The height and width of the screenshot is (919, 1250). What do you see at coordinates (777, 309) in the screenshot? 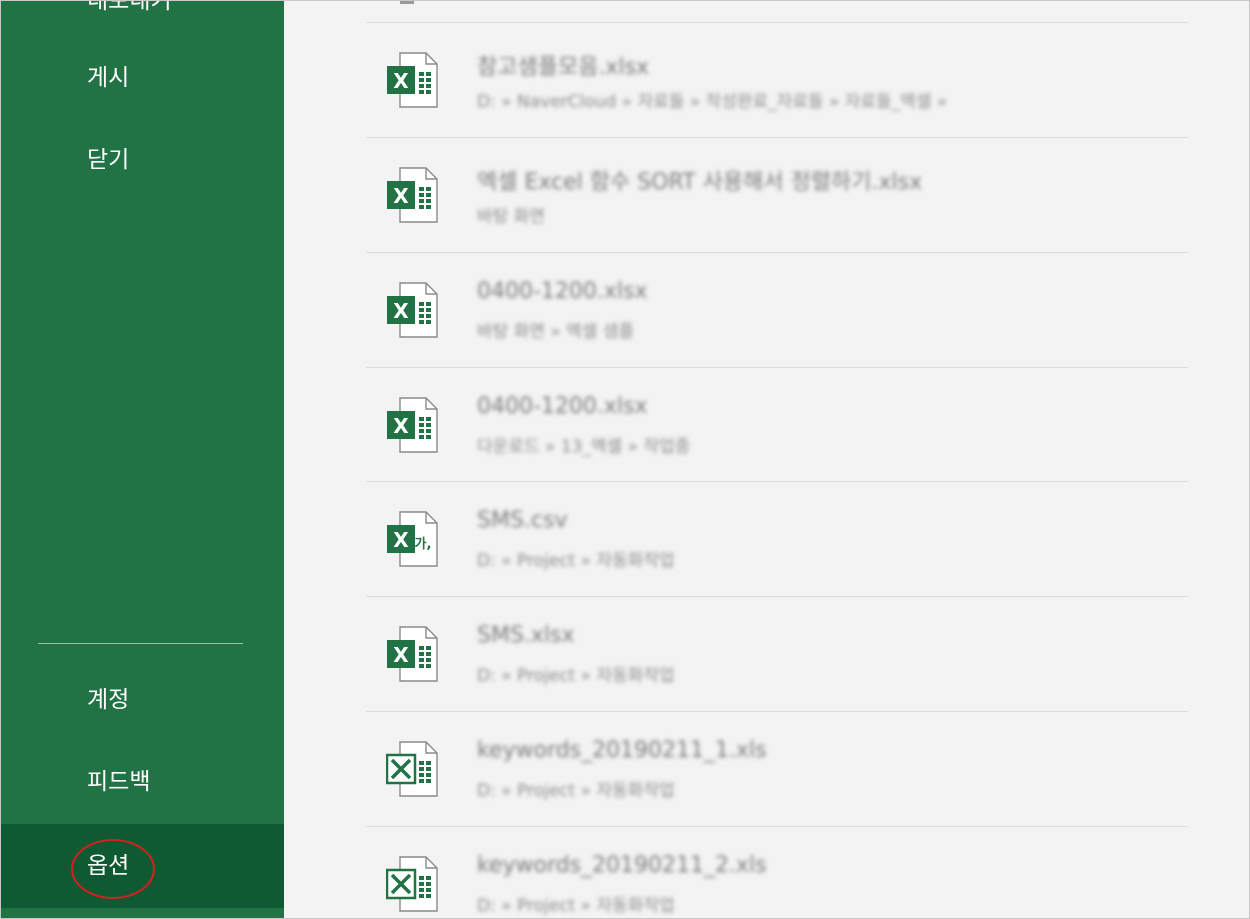
I see `list-item: X 0400-1200.xlsx 바탕 화면 » 엑셀 샘플` at bounding box center [777, 309].